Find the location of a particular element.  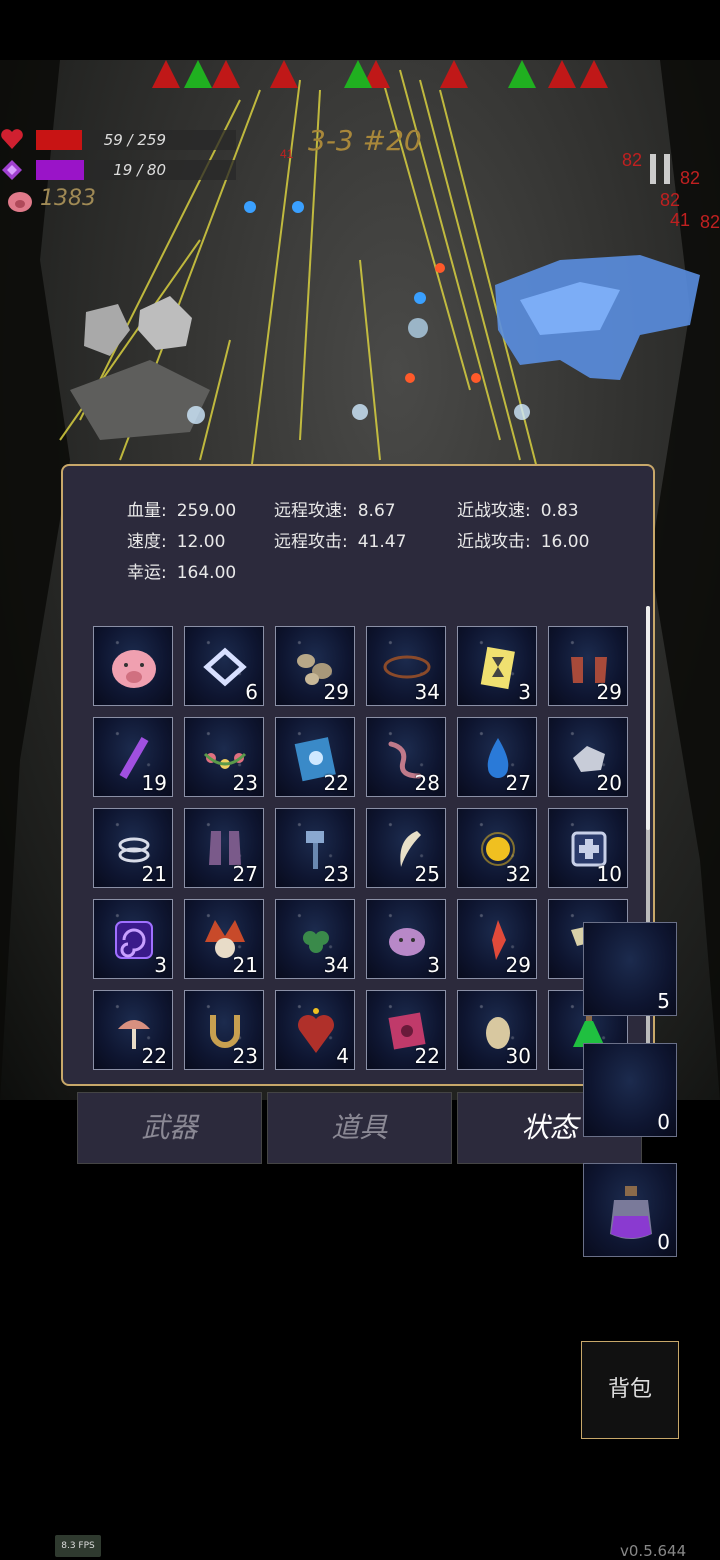

stat-hp-value: 259.00 is located at coordinates (206, 511).